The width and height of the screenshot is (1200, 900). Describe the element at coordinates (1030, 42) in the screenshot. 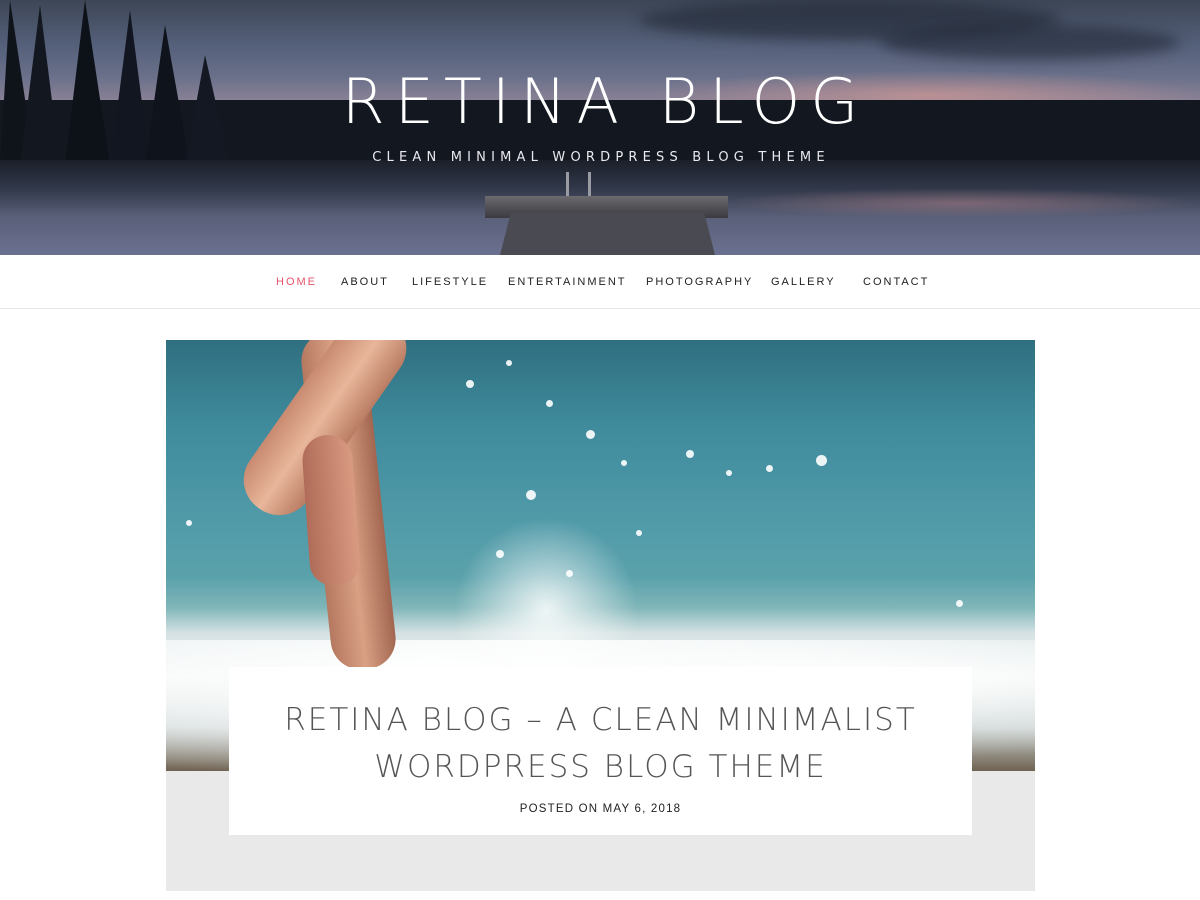

I see `cloud` at that location.